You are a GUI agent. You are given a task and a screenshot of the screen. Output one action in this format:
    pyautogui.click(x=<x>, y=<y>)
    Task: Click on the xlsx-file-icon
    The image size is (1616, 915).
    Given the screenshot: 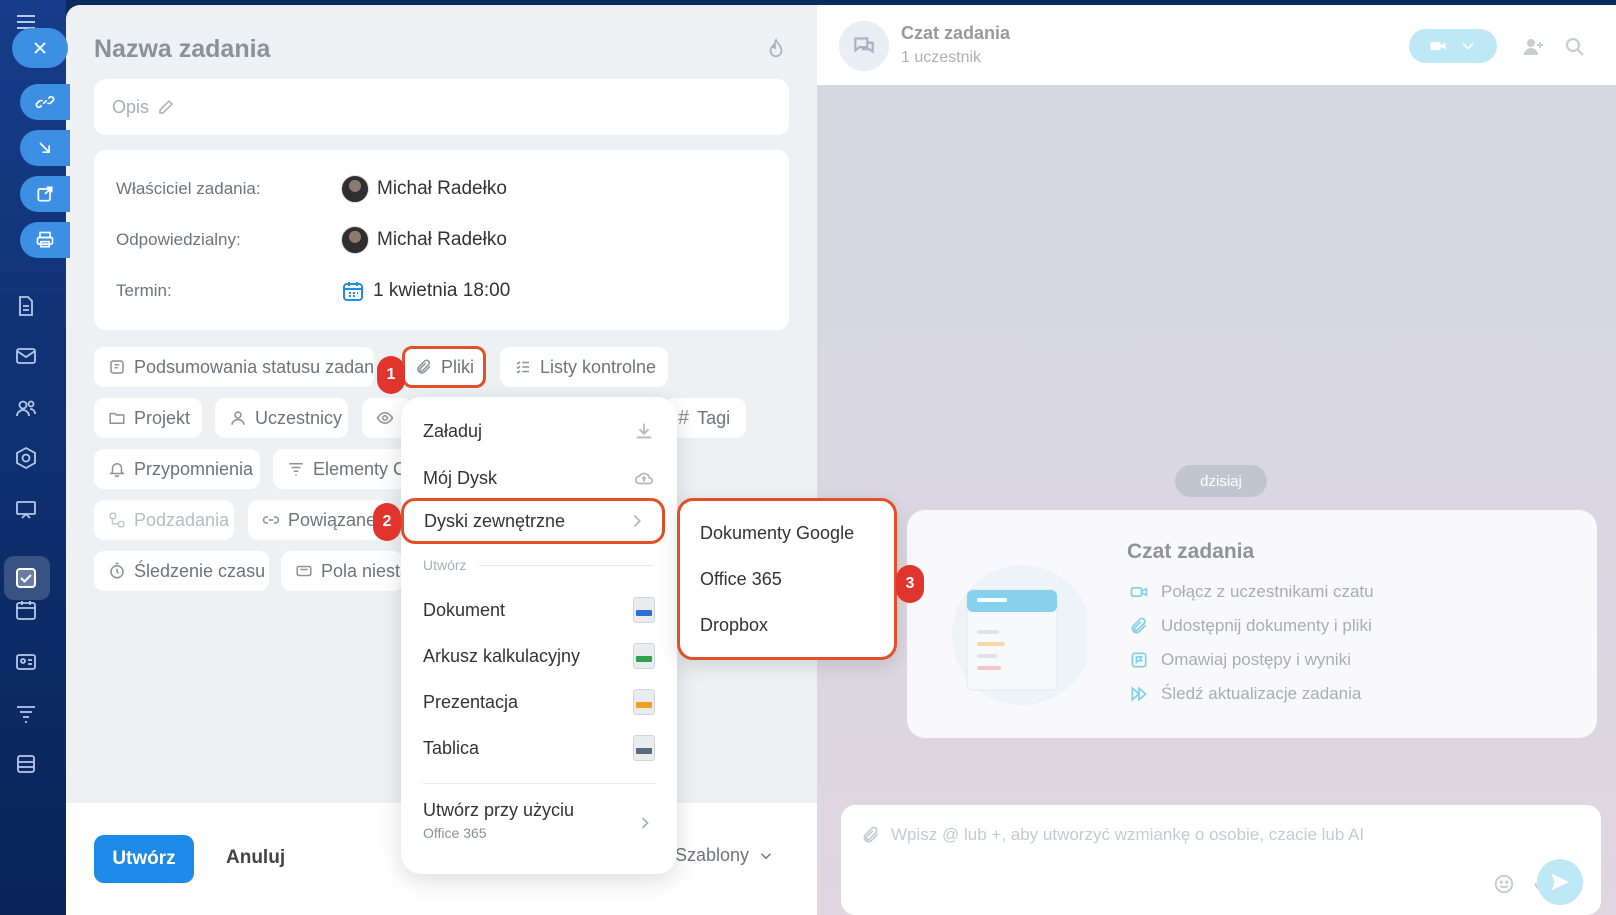 What is the action you would take?
    pyautogui.click(x=644, y=656)
    